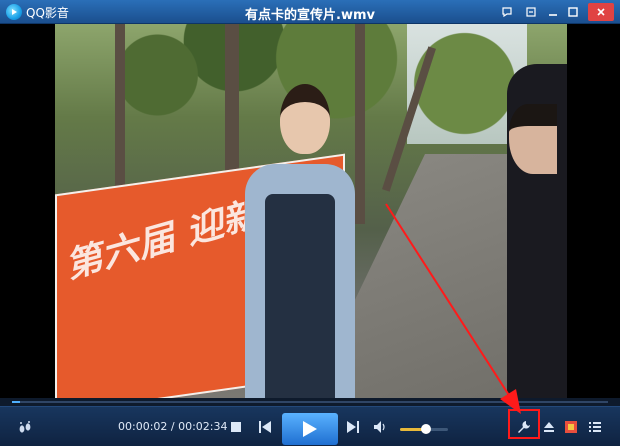 The image size is (620, 446). Describe the element at coordinates (381, 427) in the screenshot. I see `volume-icon` at that location.